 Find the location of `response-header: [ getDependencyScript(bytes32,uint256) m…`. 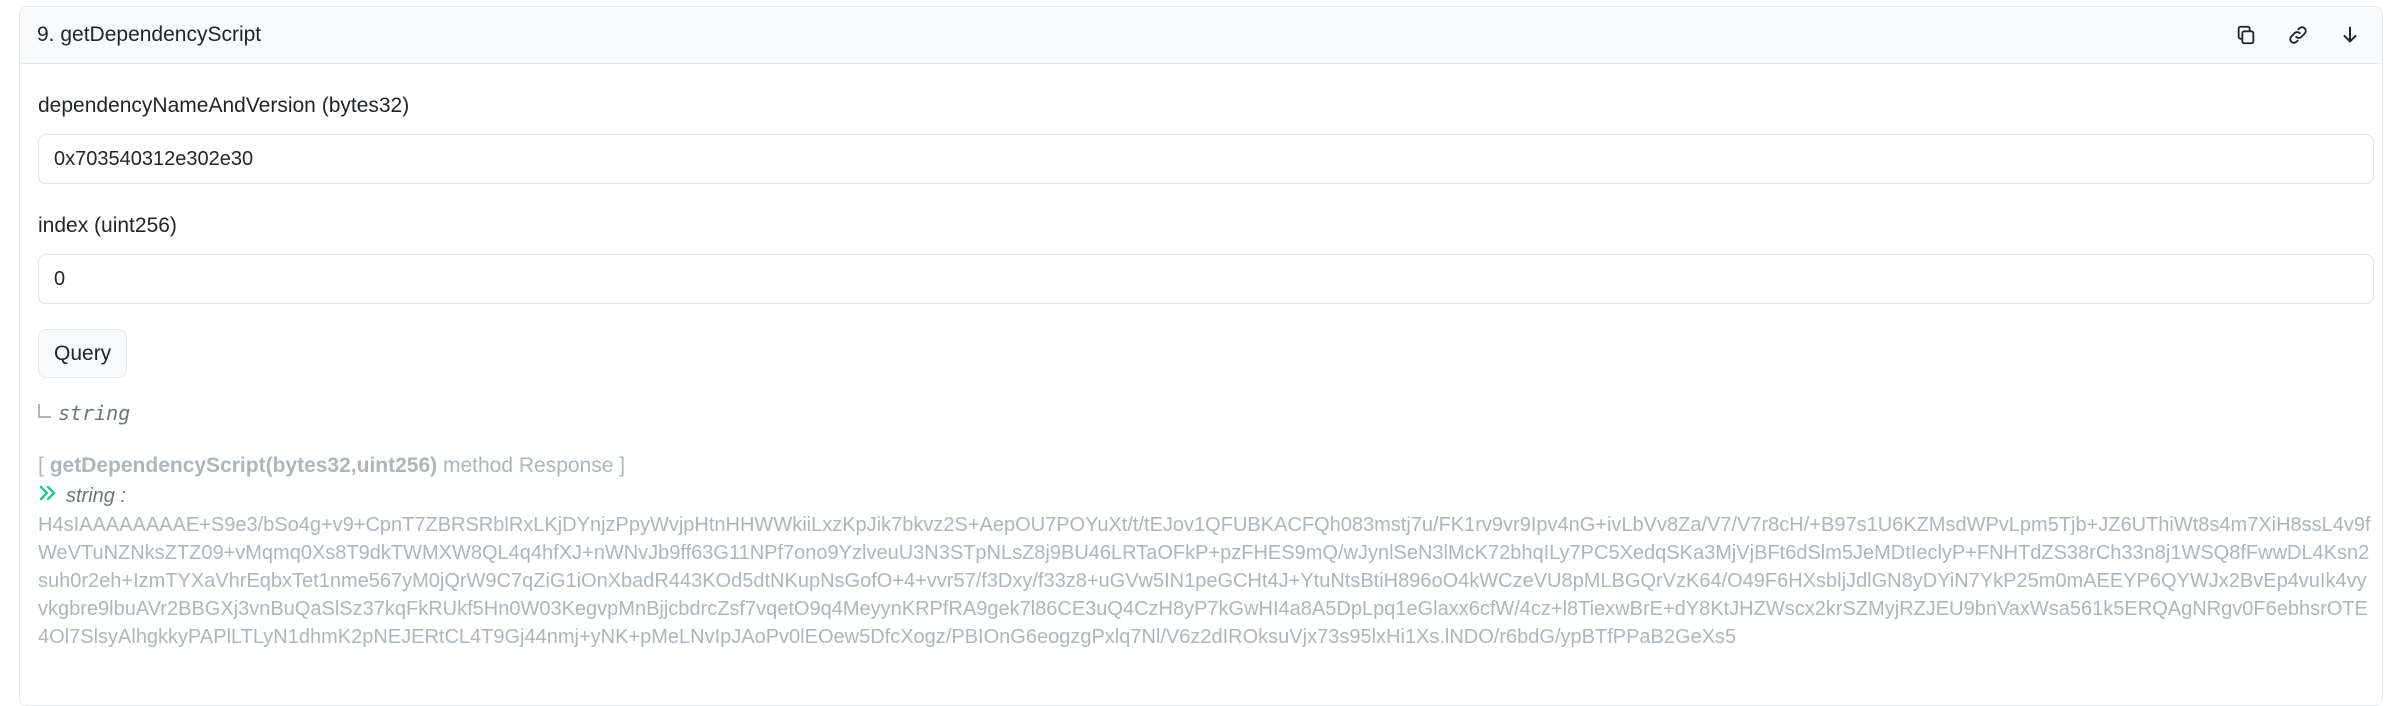

response-header: [ getDependencyScript(bytes32,uint256) m… is located at coordinates (1201, 466).